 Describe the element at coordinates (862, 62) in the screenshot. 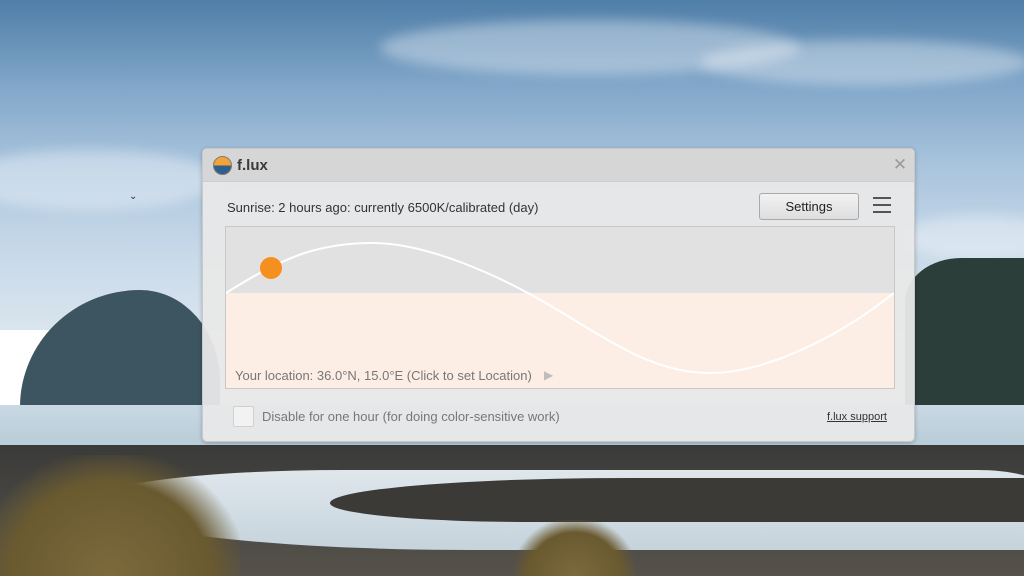

I see `cloud` at that location.